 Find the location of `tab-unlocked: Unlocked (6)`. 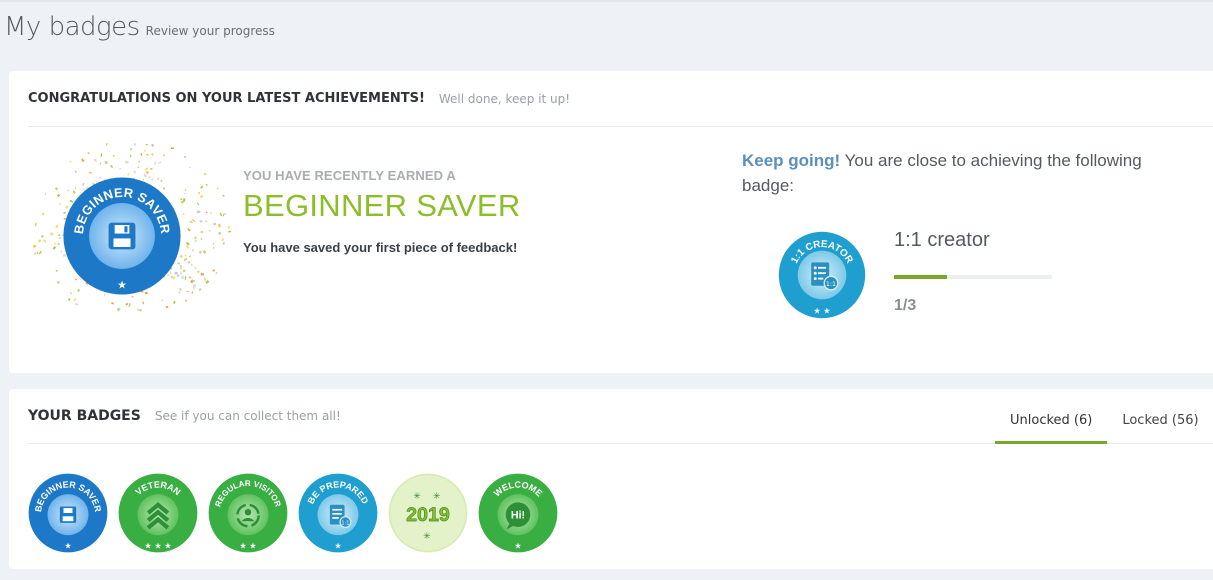

tab-unlocked: Unlocked (6) is located at coordinates (1051, 421).